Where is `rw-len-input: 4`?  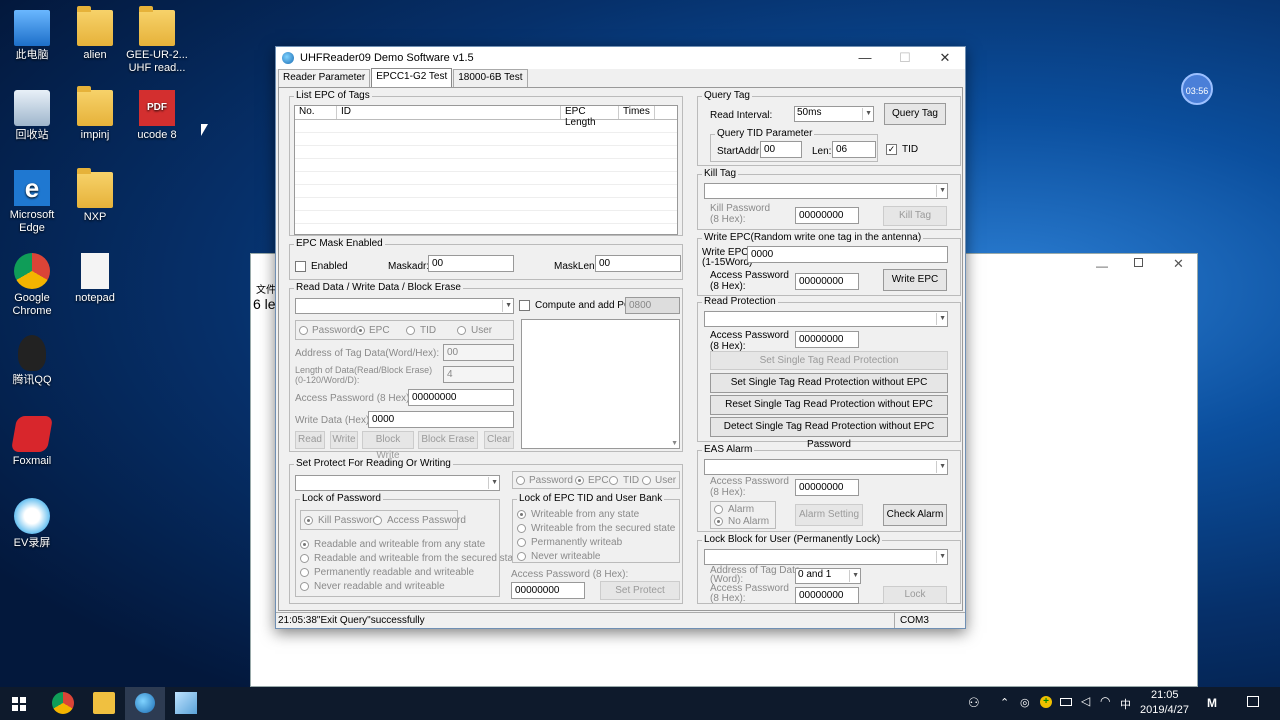 rw-len-input: 4 is located at coordinates (478, 374).